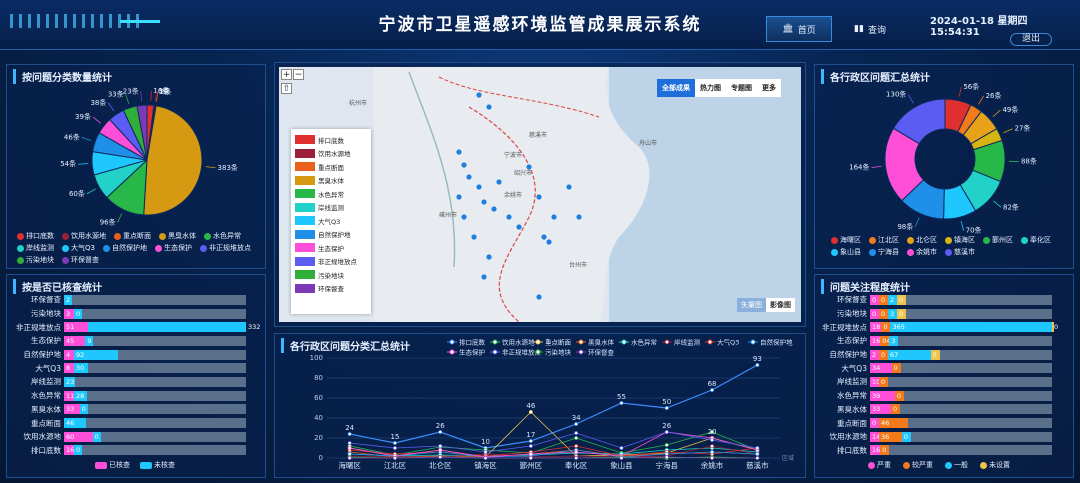 The width and height of the screenshot is (1080, 483). What do you see at coordinates (225, 248) in the screenshot?
I see `category-legend-item: 非正规堆放点` at bounding box center [225, 248].